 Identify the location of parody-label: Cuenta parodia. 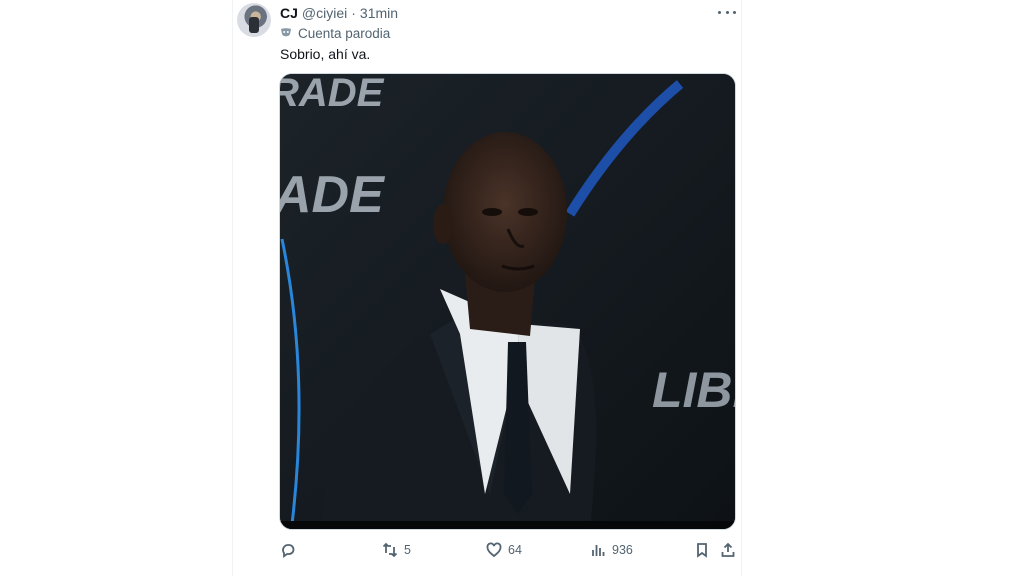
(335, 33).